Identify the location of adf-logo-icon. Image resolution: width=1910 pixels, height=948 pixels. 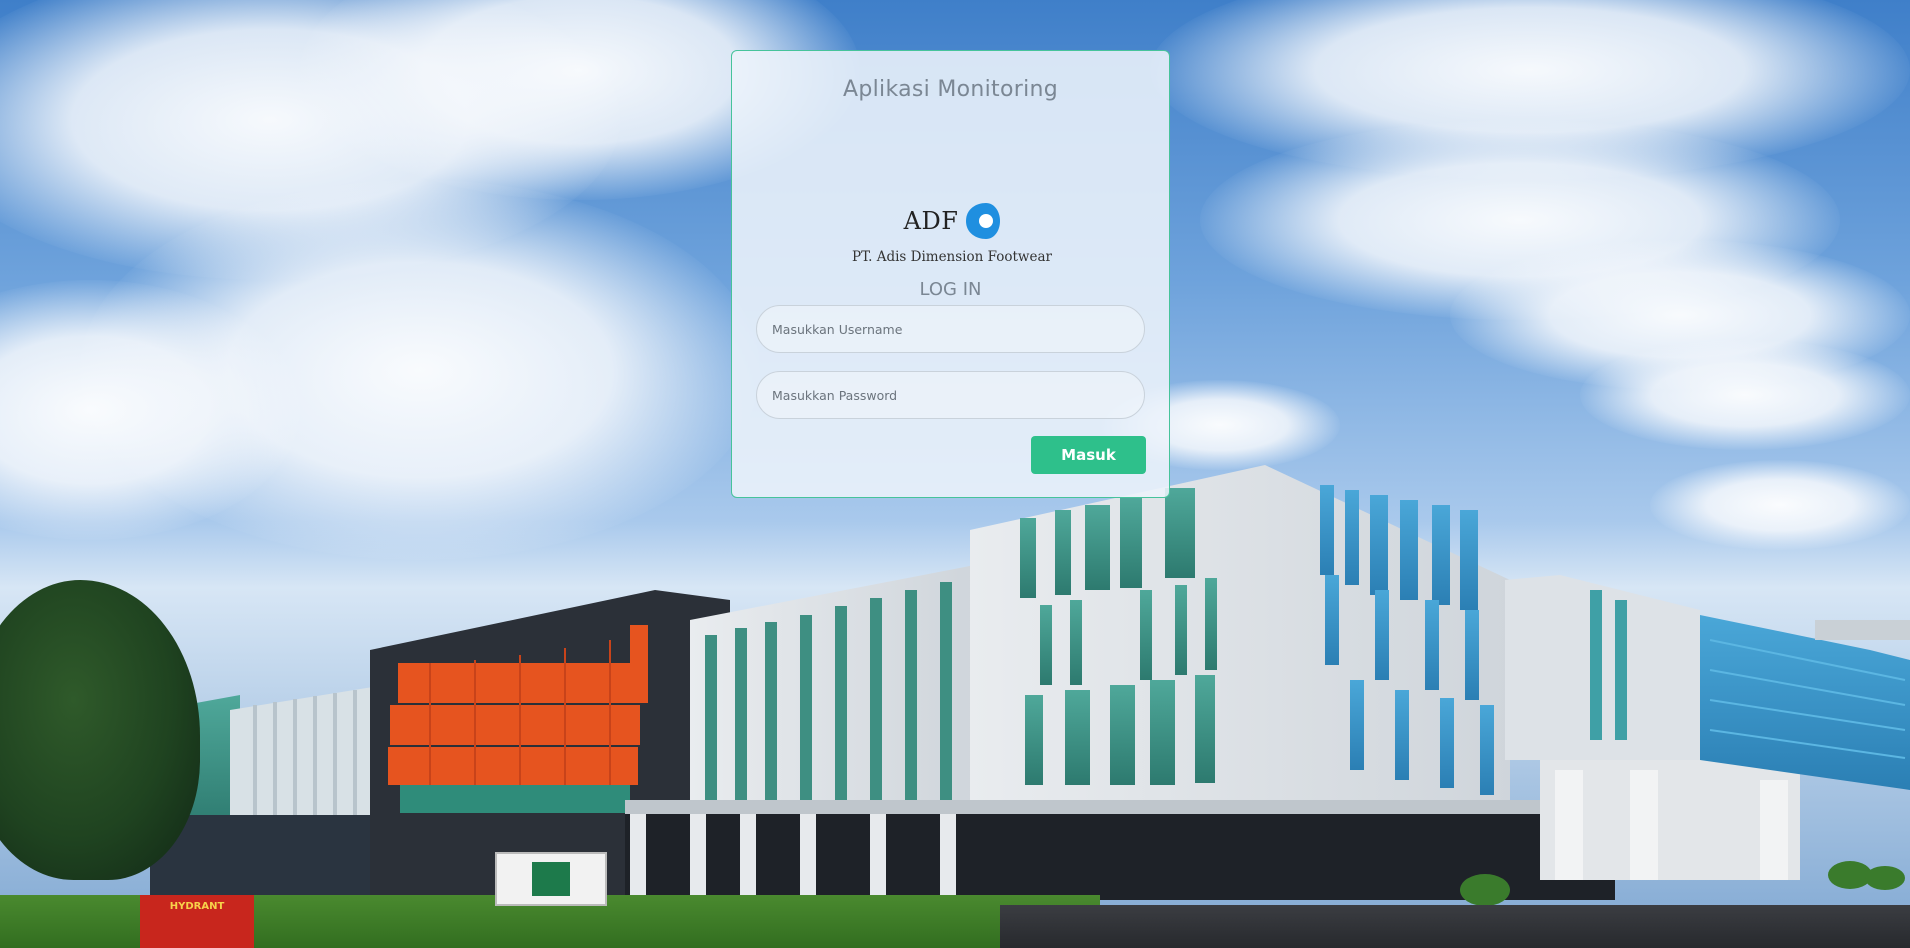
(983, 221).